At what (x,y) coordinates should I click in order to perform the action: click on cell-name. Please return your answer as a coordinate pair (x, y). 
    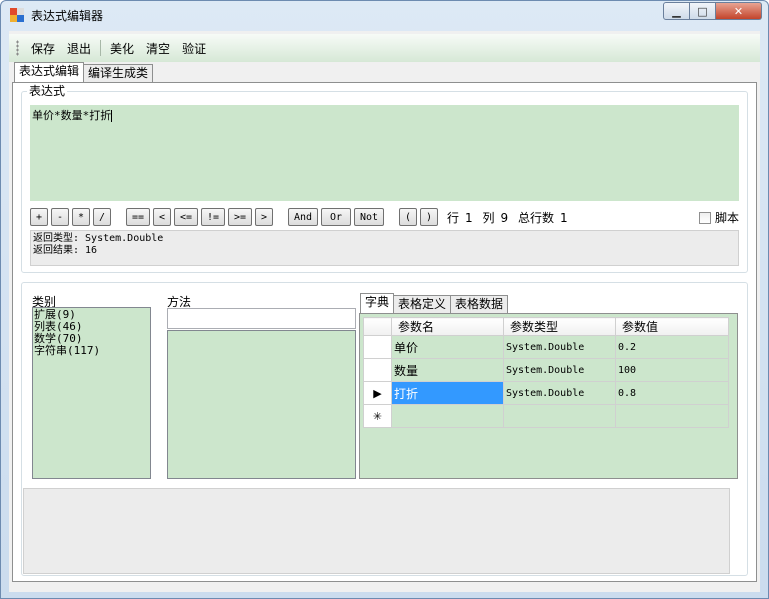
    Looking at the image, I should click on (447, 416).